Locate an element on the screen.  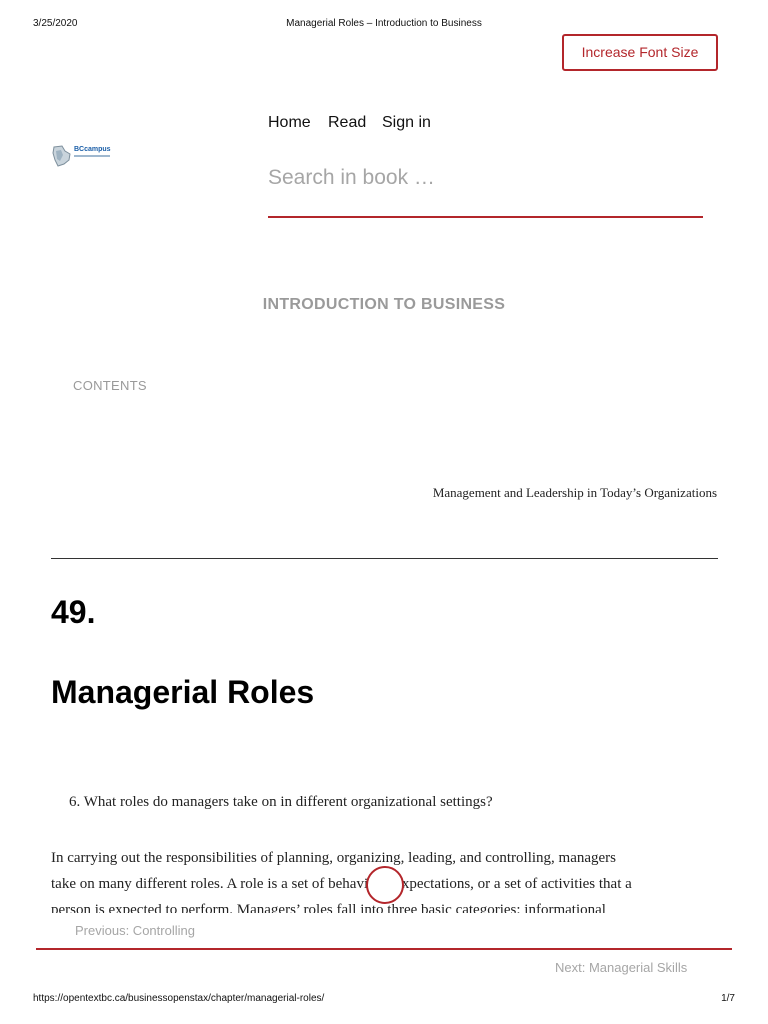
logo-tagline-bar is located at coordinates (92, 156).